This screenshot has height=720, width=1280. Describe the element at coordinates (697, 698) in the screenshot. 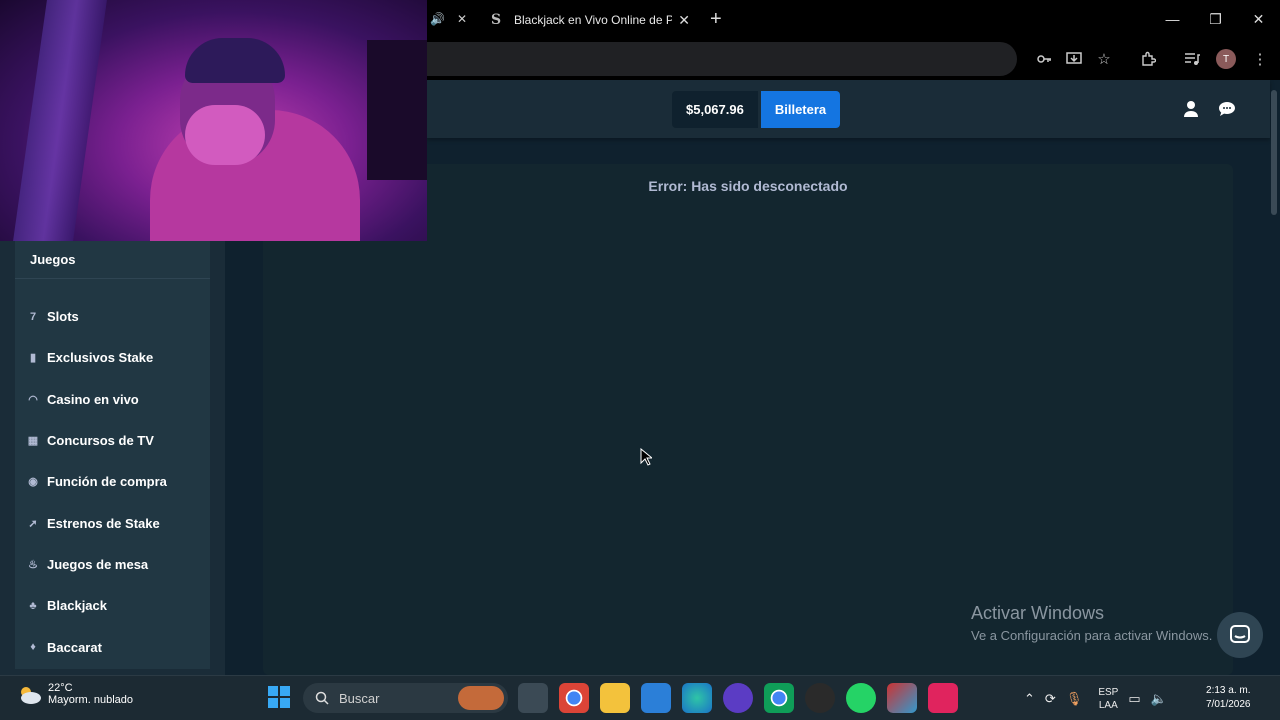

I see `edge-icon` at that location.